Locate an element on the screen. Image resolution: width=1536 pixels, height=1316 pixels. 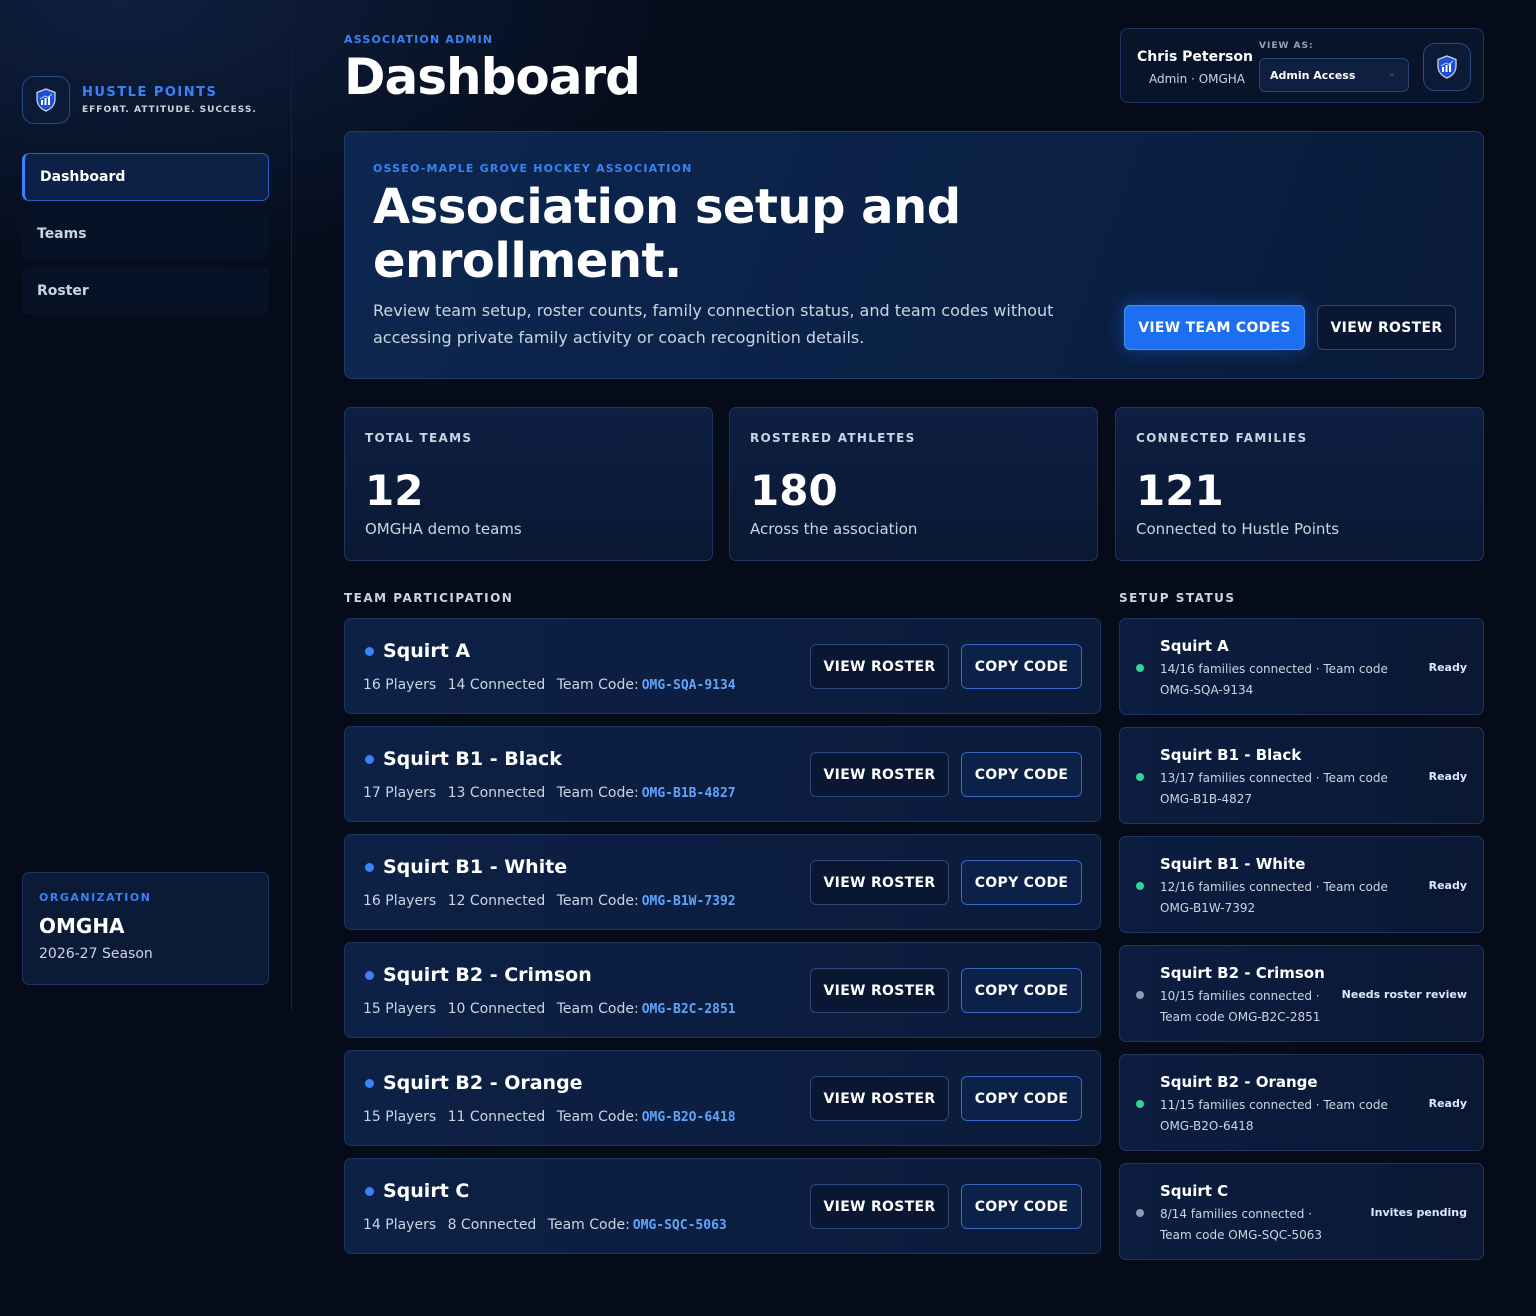
status-team-name: Squirt B1 - White is located at coordinates (1233, 864).